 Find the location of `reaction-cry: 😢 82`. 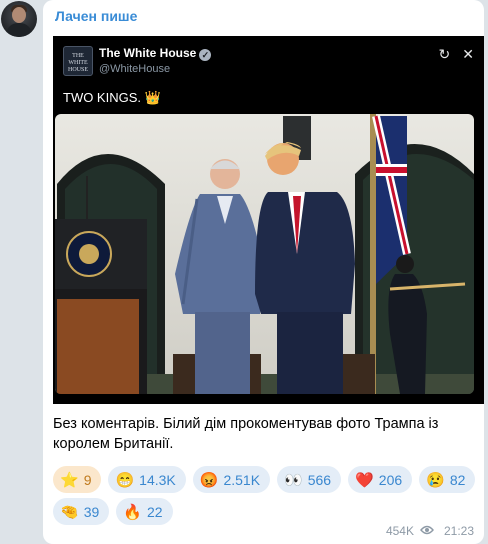

reaction-cry: 😢 82 is located at coordinates (447, 479).